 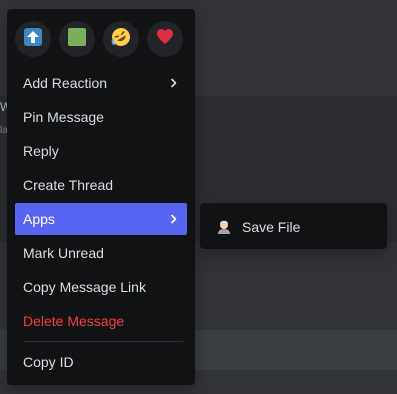 What do you see at coordinates (101, 39) in the screenshot?
I see `quick-reactions-bar` at bounding box center [101, 39].